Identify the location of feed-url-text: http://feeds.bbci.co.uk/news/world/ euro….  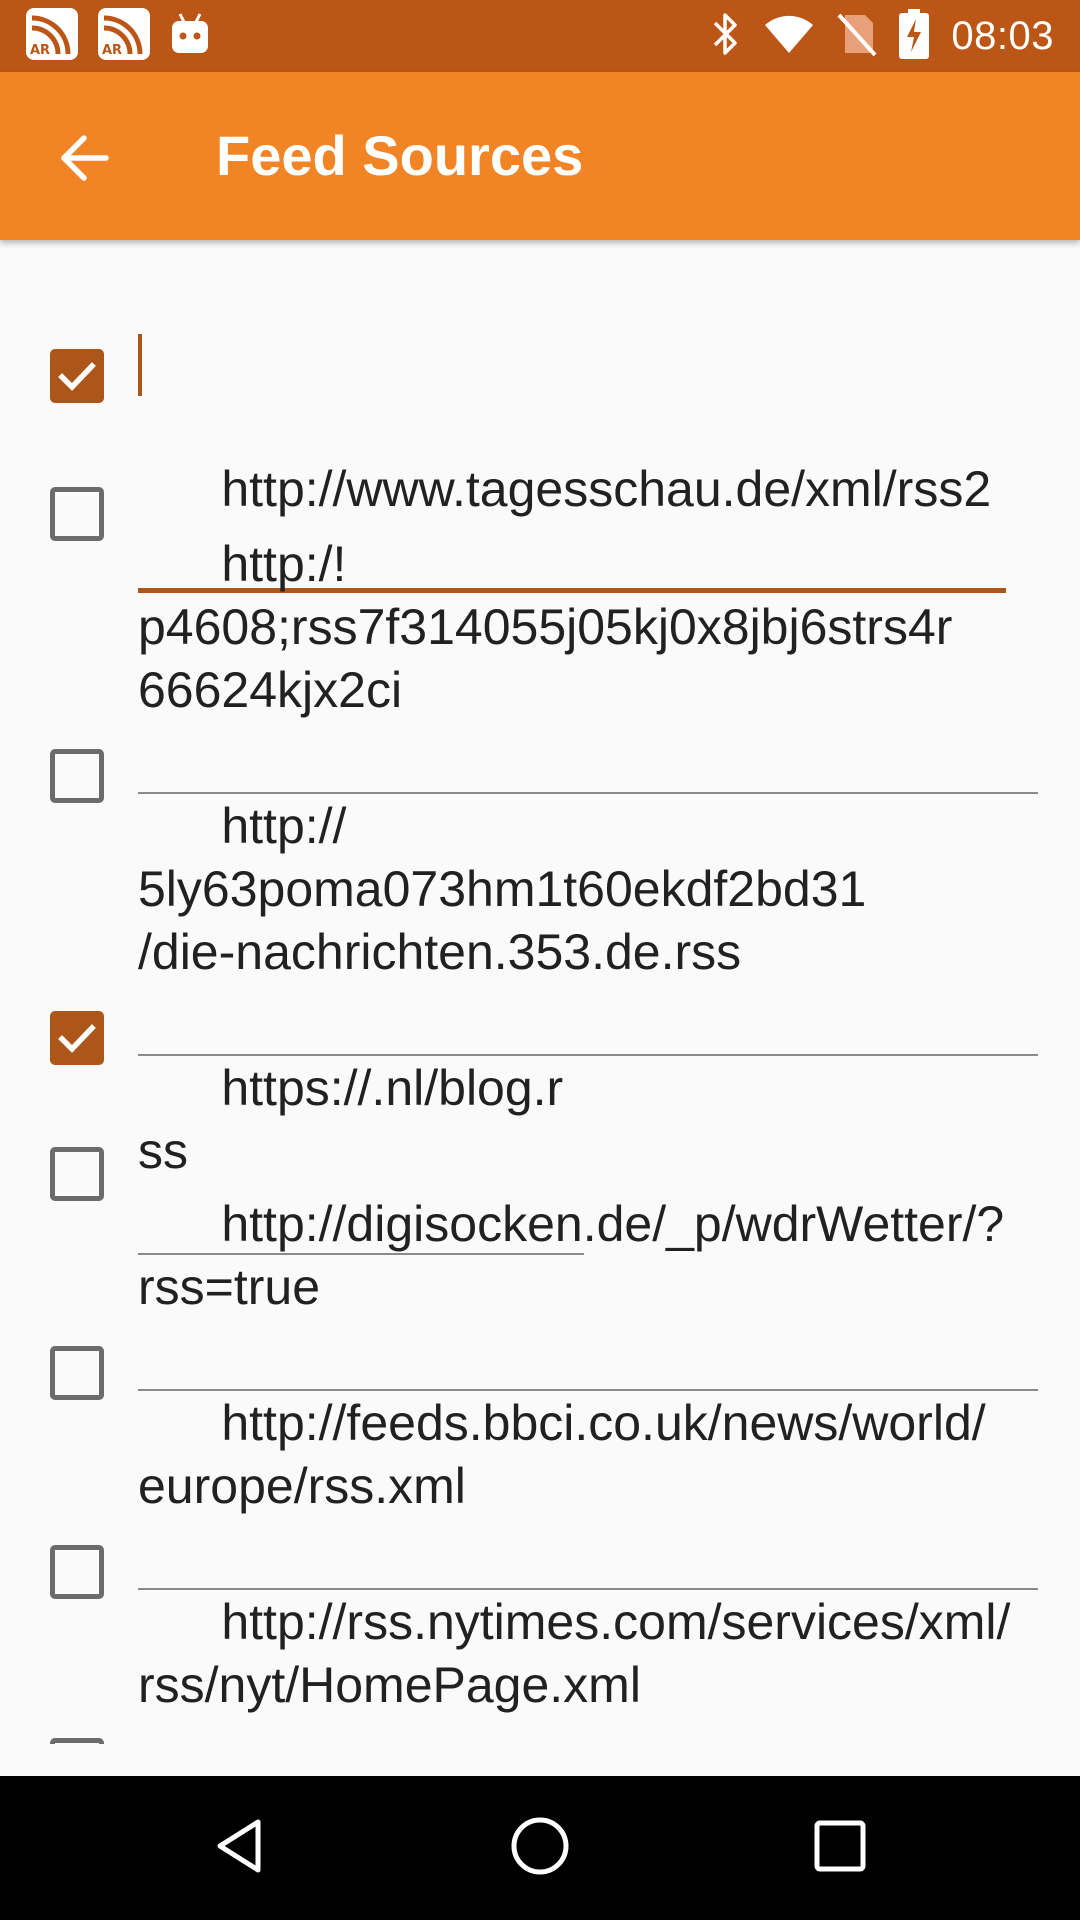
(562, 1454).